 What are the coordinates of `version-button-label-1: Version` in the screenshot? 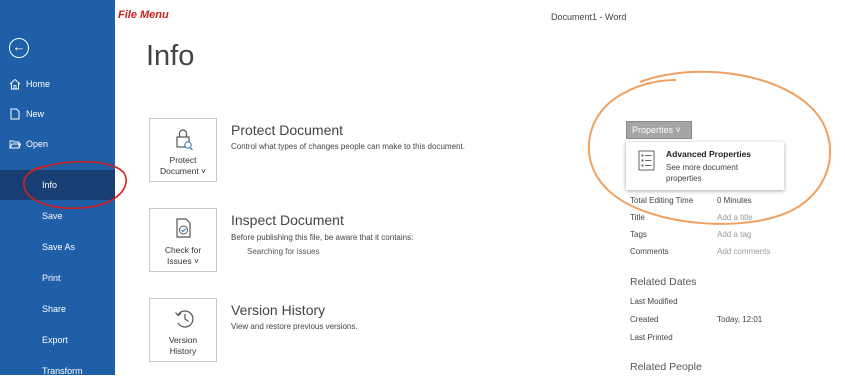 It's located at (183, 340).